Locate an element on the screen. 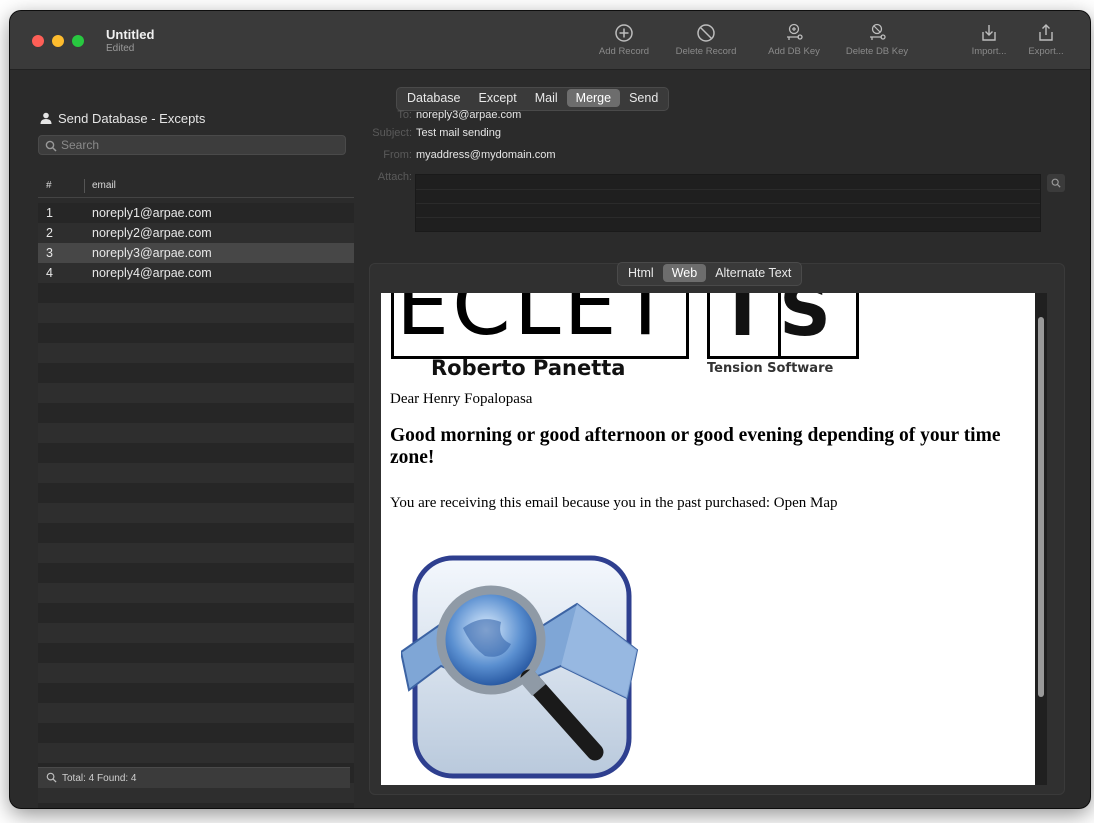  zoom-window-button is located at coordinates (78, 41).